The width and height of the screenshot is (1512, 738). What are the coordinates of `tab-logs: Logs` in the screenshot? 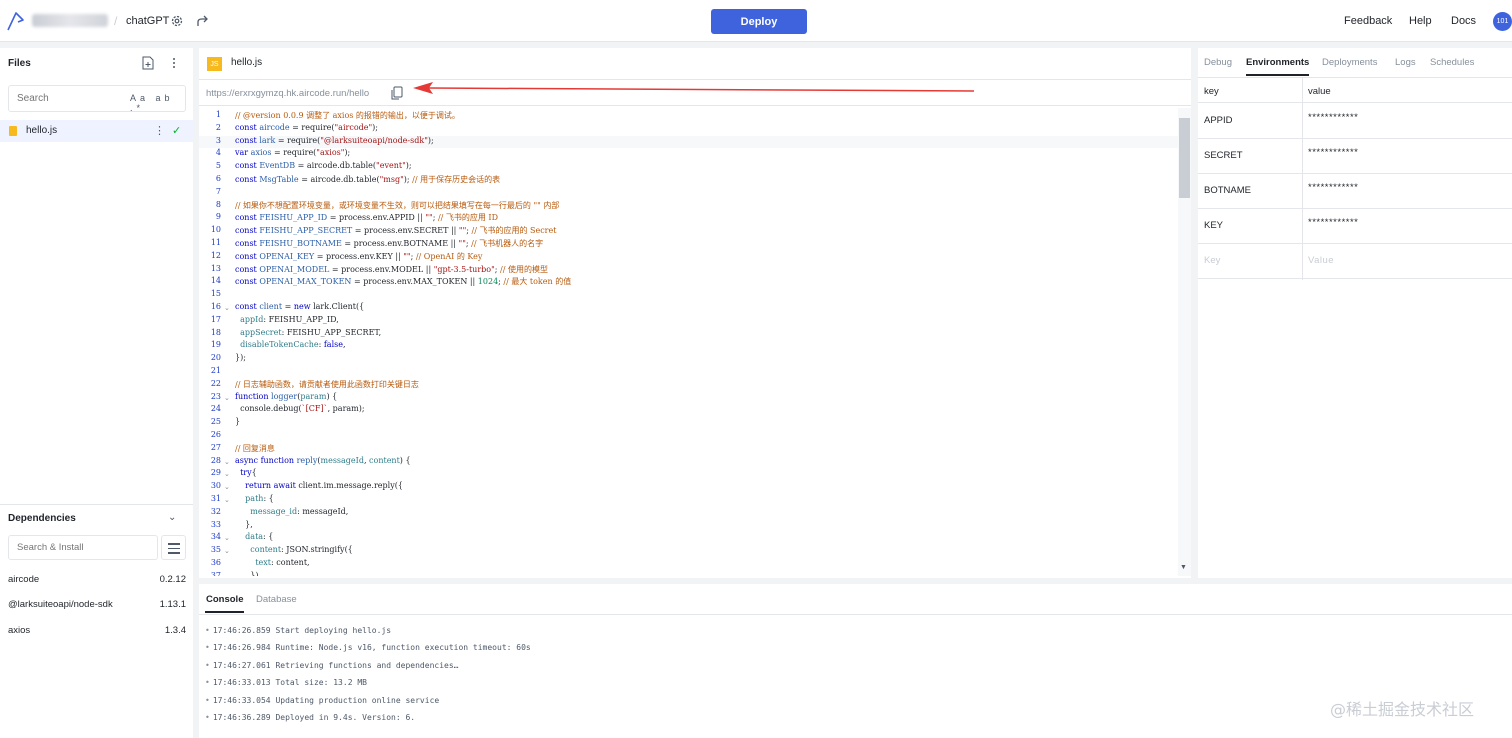 It's located at (1405, 62).